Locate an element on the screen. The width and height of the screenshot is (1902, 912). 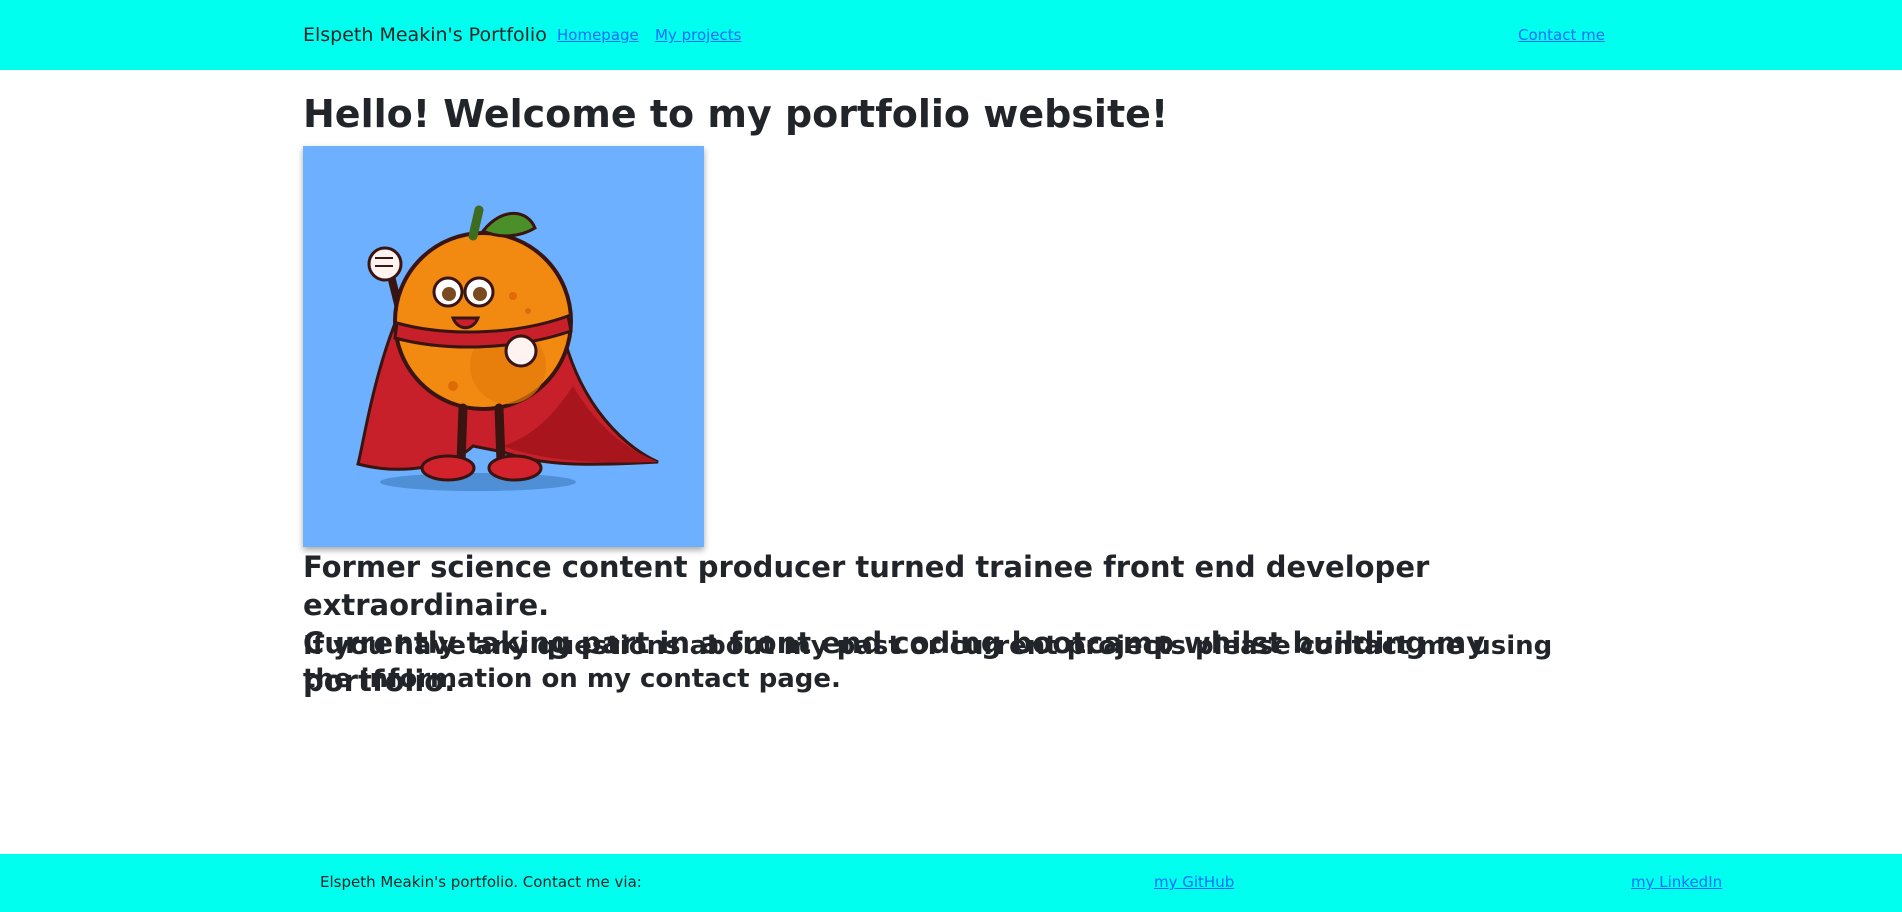
orange-superhero-illustration is located at coordinates (507, 348).